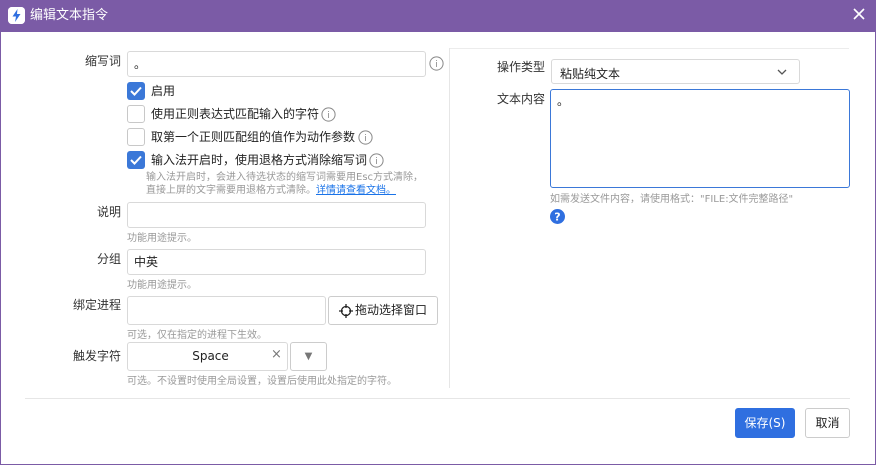 Image resolution: width=876 pixels, height=465 pixels. I want to click on window-title: 编辑文本指令, so click(69, 15).